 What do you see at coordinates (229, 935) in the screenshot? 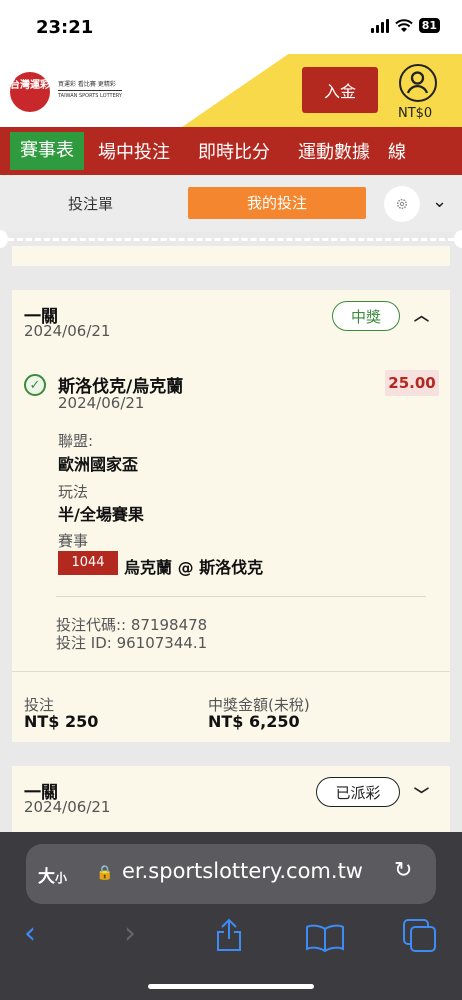
I see `share-icon` at bounding box center [229, 935].